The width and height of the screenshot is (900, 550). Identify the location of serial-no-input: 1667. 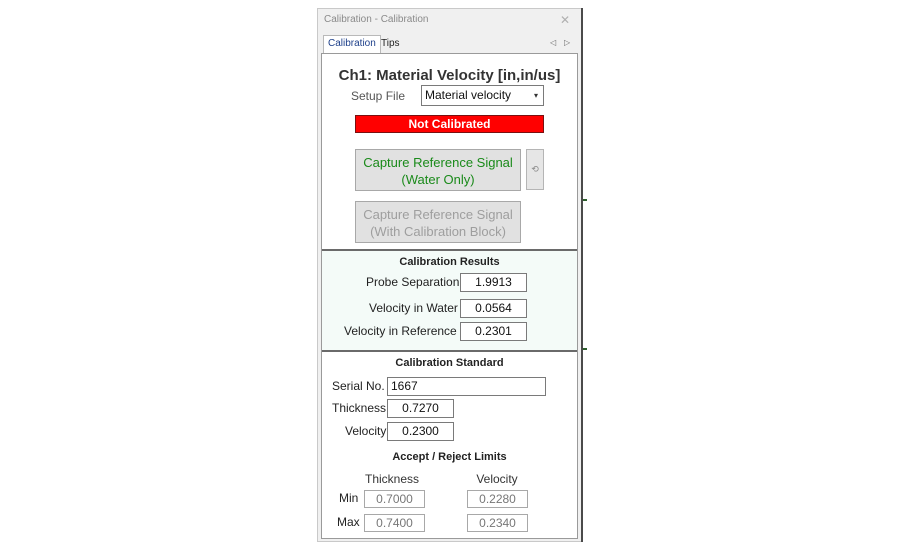
(466, 386).